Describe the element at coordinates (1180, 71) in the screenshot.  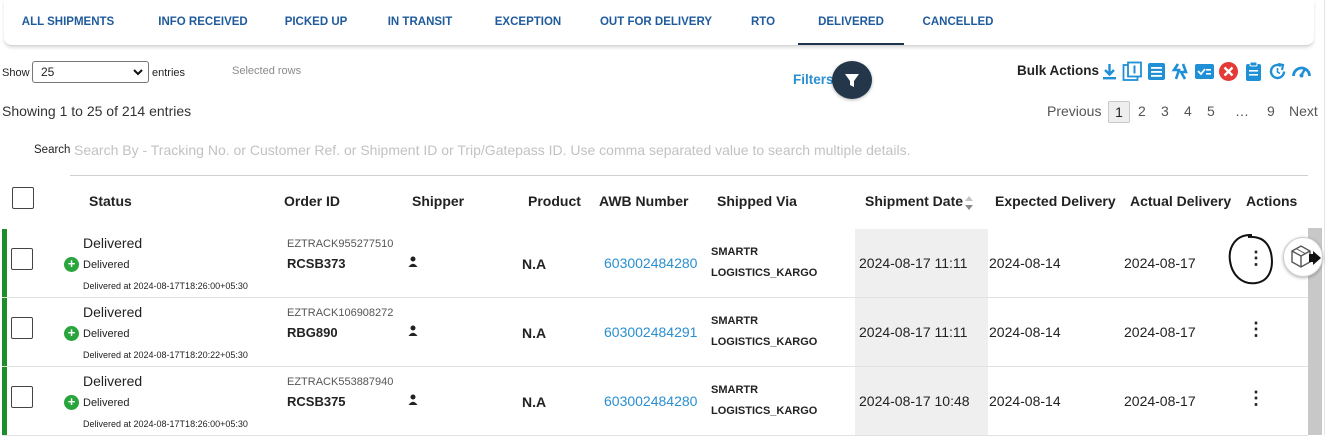
I see `sync-icon` at that location.